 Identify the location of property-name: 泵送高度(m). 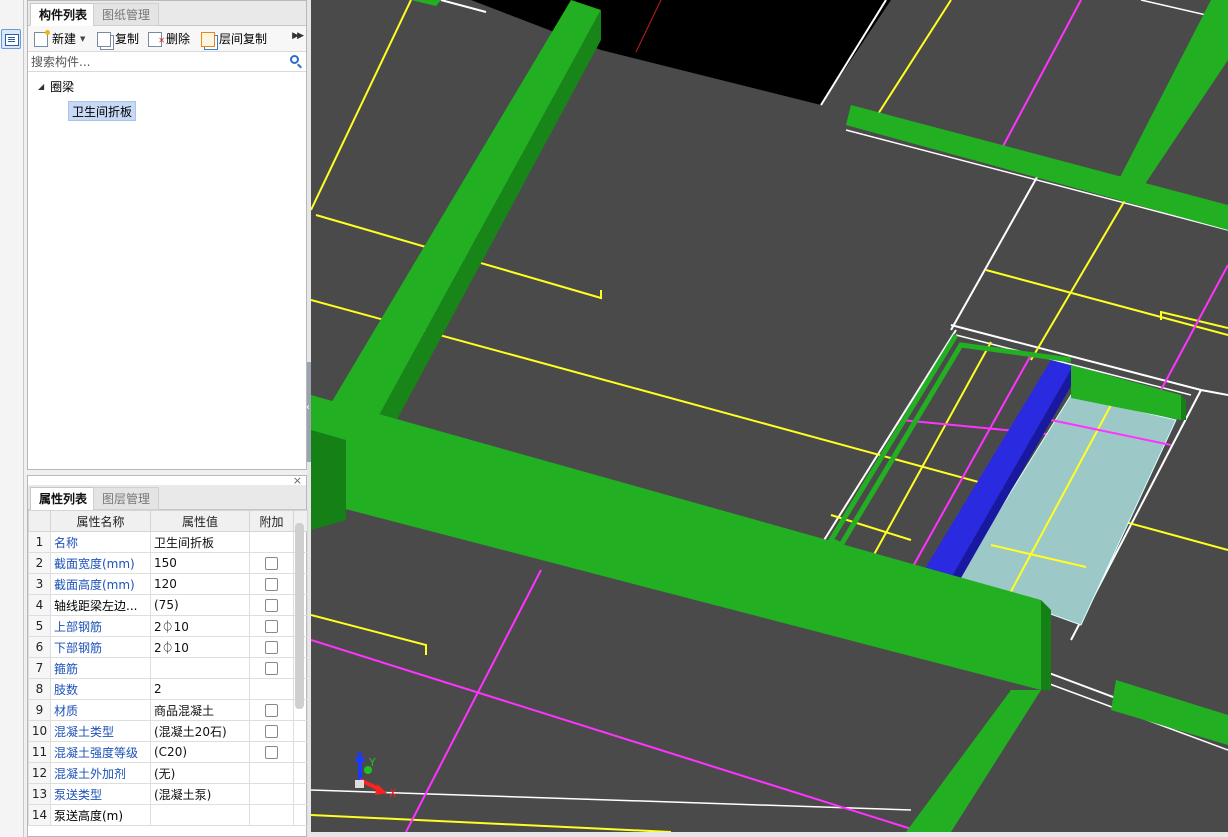
(100, 815).